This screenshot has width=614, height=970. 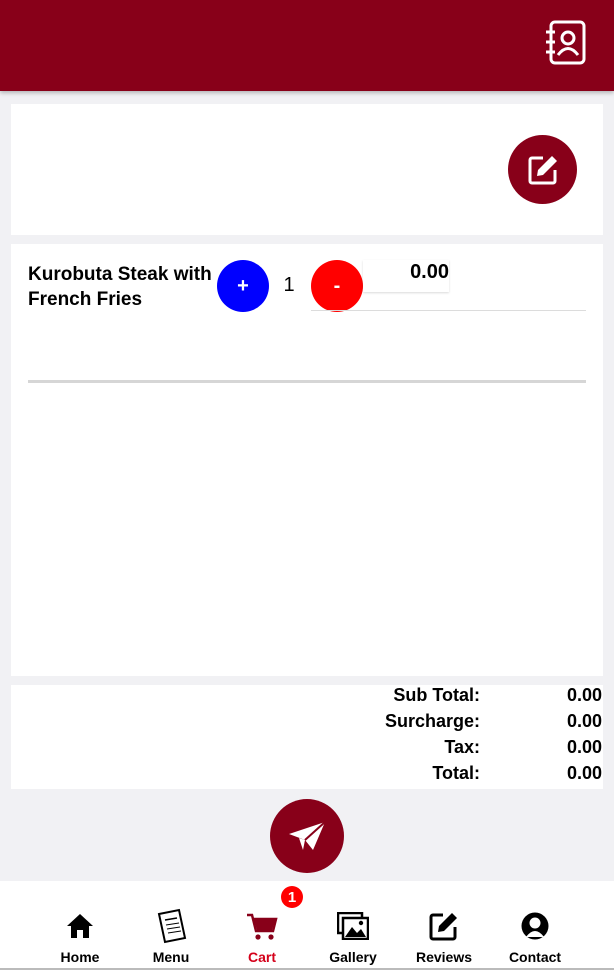 I want to click on reviews-icon, so click(x=444, y=926).